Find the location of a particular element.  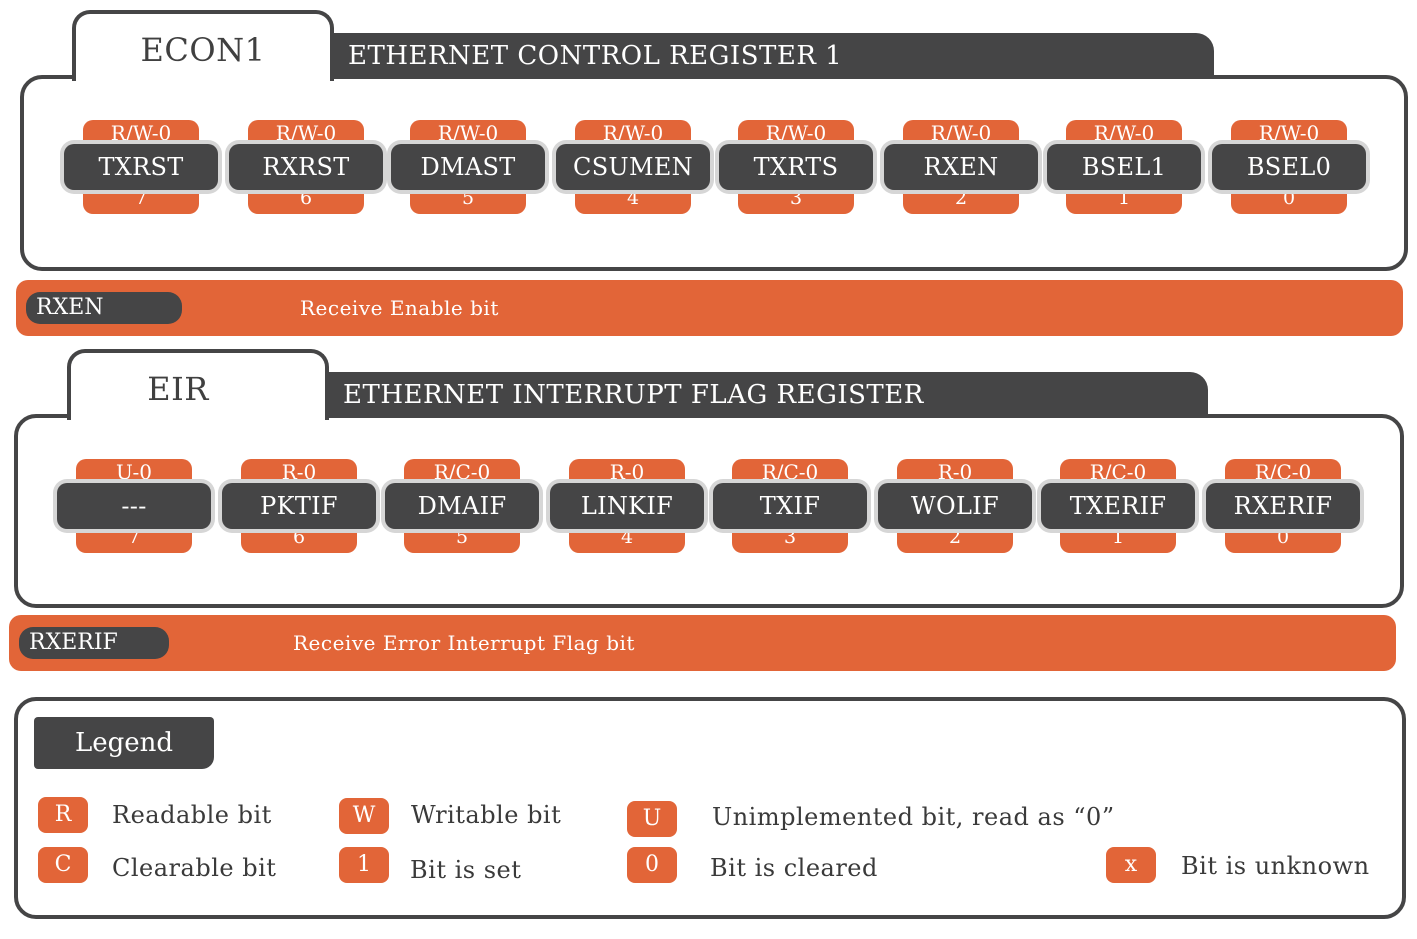

bit-name: DMAIF is located at coordinates (462, 506).